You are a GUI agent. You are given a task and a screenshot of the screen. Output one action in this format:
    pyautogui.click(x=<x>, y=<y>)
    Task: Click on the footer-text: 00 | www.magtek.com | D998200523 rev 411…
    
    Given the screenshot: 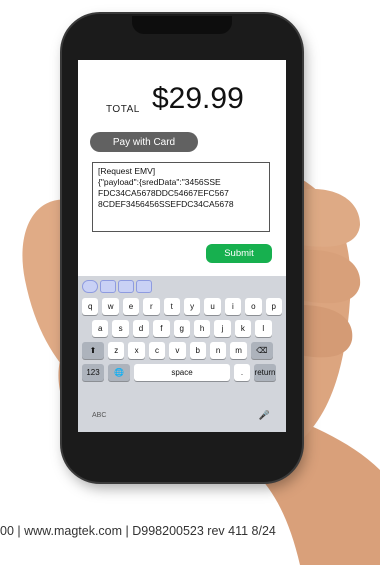 What is the action you would take?
    pyautogui.click(x=138, y=531)
    